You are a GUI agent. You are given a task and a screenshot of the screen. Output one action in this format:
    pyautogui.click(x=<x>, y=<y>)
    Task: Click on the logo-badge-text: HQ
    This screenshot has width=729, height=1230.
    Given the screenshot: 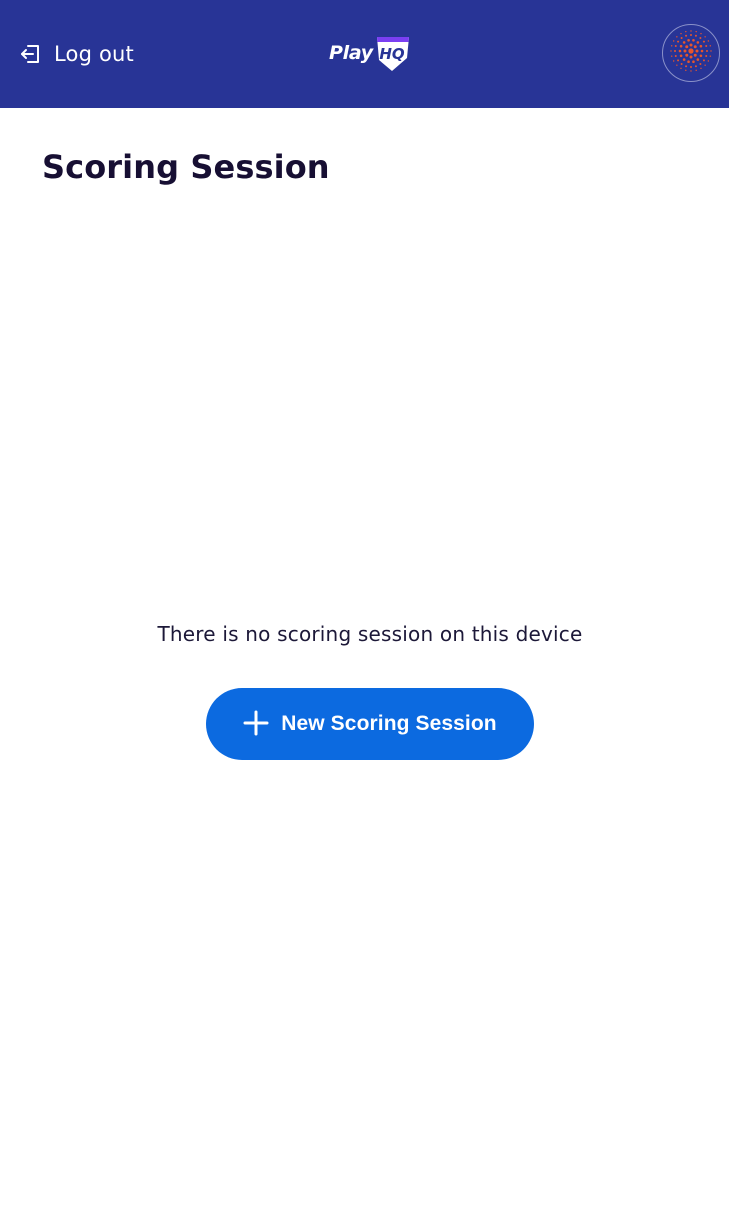 What is the action you would take?
    pyautogui.click(x=392, y=54)
    